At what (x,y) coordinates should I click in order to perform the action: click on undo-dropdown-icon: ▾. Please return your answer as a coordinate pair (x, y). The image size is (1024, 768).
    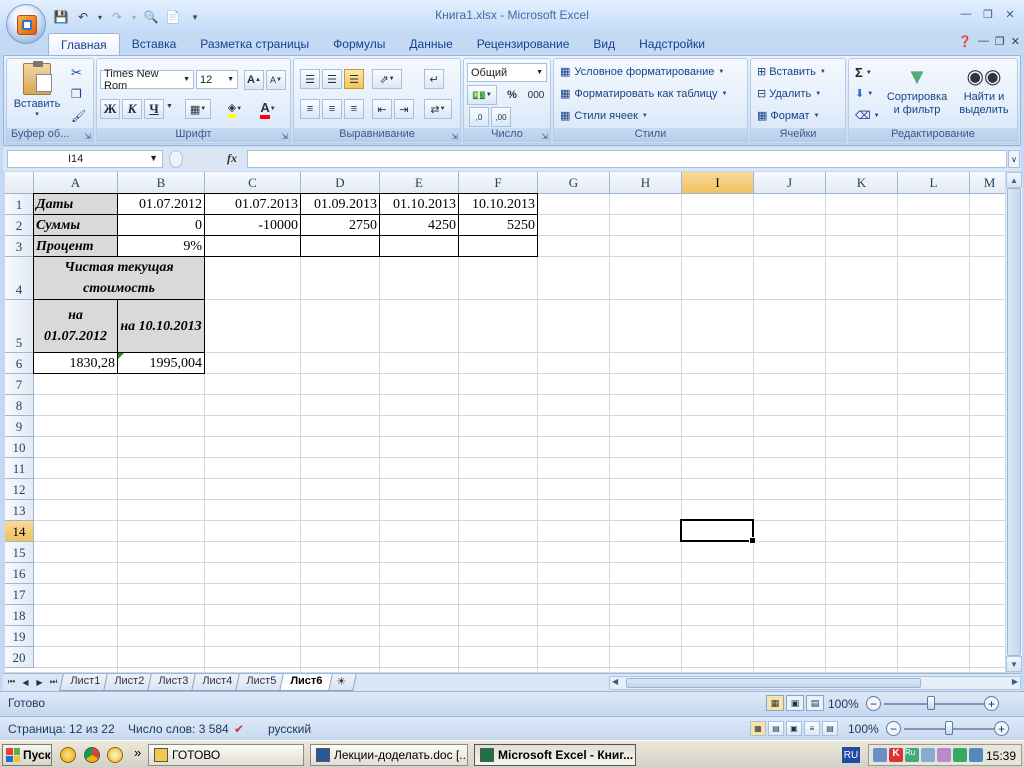
    Looking at the image, I should click on (100, 17).